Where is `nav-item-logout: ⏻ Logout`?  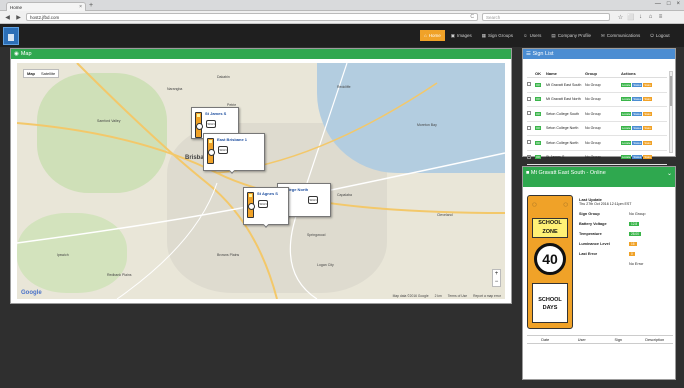
nav-item-logout: ⏻ Logout is located at coordinates (659, 35).